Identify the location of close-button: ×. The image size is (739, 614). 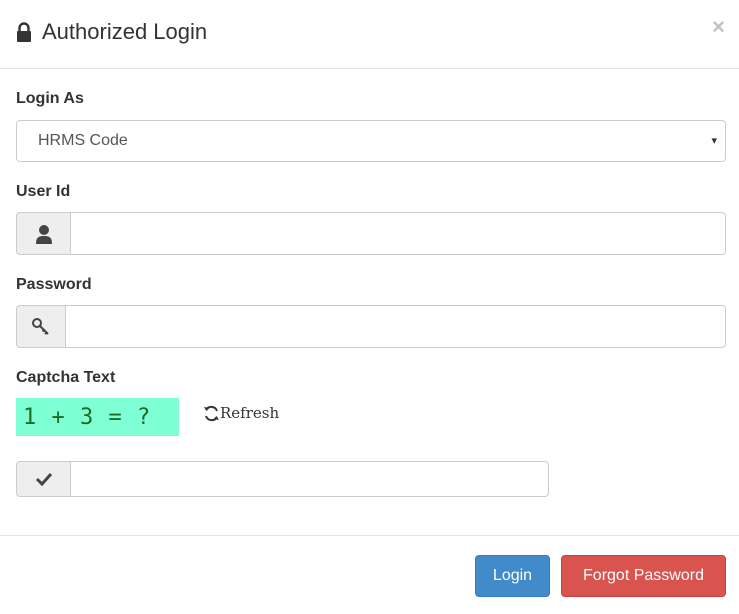
(718, 27).